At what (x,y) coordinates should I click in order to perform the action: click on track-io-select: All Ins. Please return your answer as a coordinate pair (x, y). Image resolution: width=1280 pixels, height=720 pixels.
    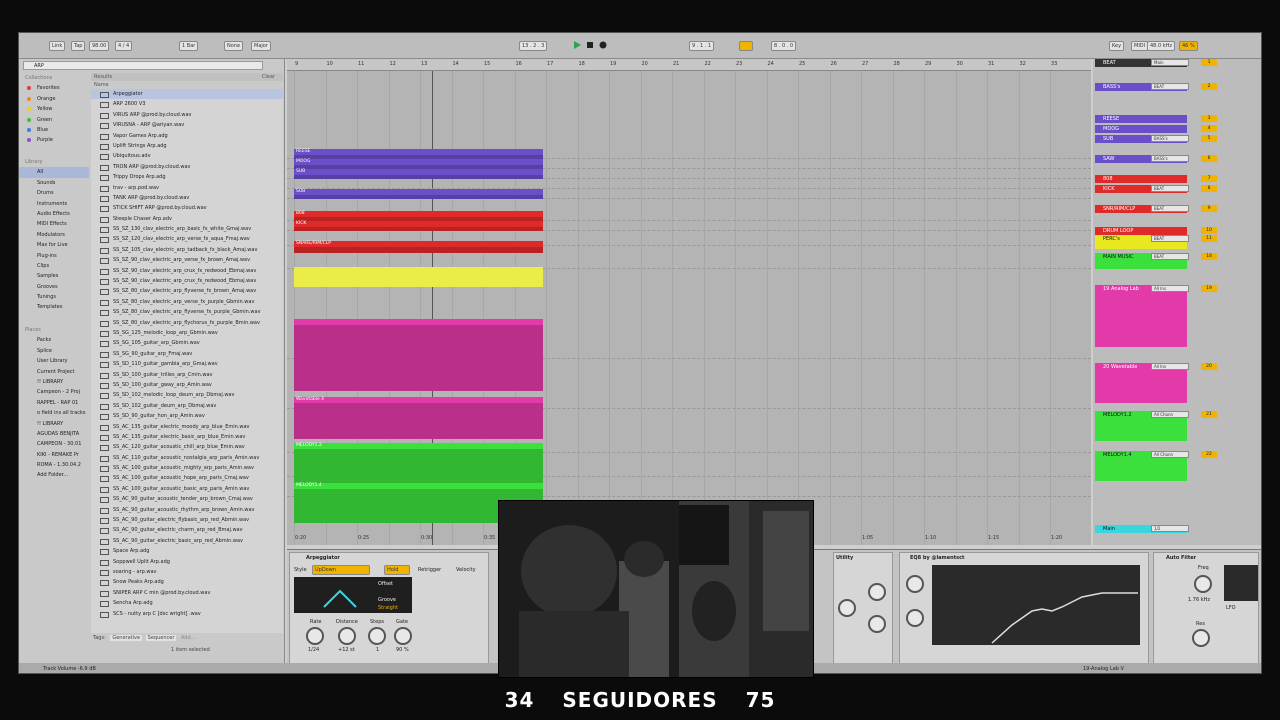
    Looking at the image, I should click on (1170, 366).